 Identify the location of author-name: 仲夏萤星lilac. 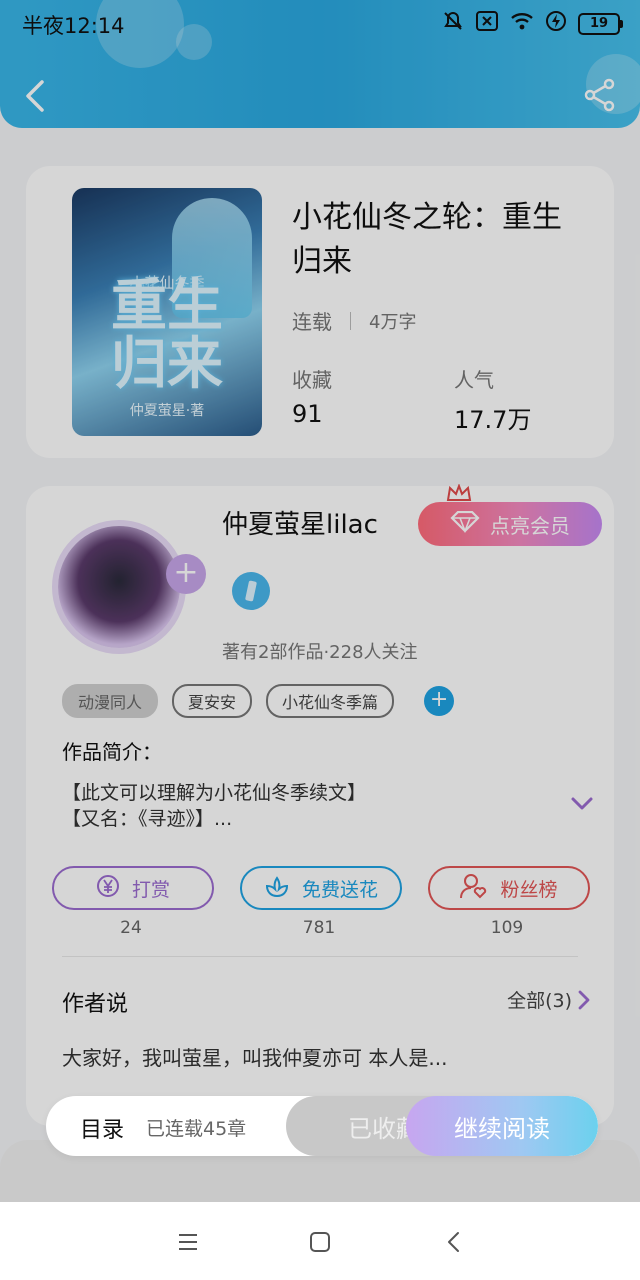
(300, 522).